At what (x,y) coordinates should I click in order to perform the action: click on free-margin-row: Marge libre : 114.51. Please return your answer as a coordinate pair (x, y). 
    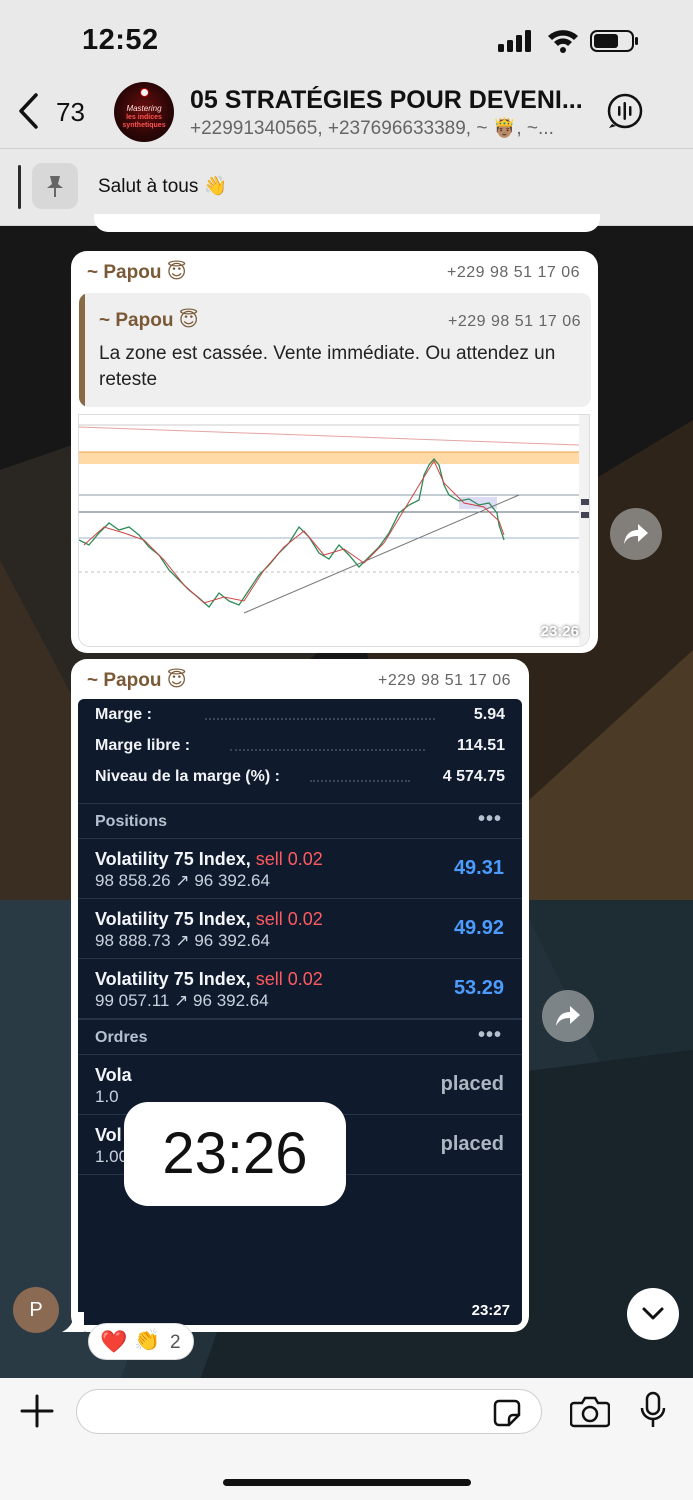
    Looking at the image, I should click on (300, 745).